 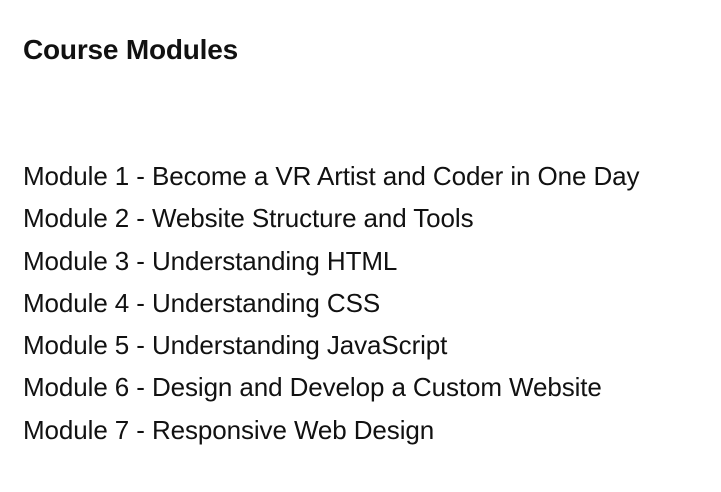 What do you see at coordinates (248, 218) in the screenshot?
I see `module-item-2: Module 2 - Website Structure and Tools` at bounding box center [248, 218].